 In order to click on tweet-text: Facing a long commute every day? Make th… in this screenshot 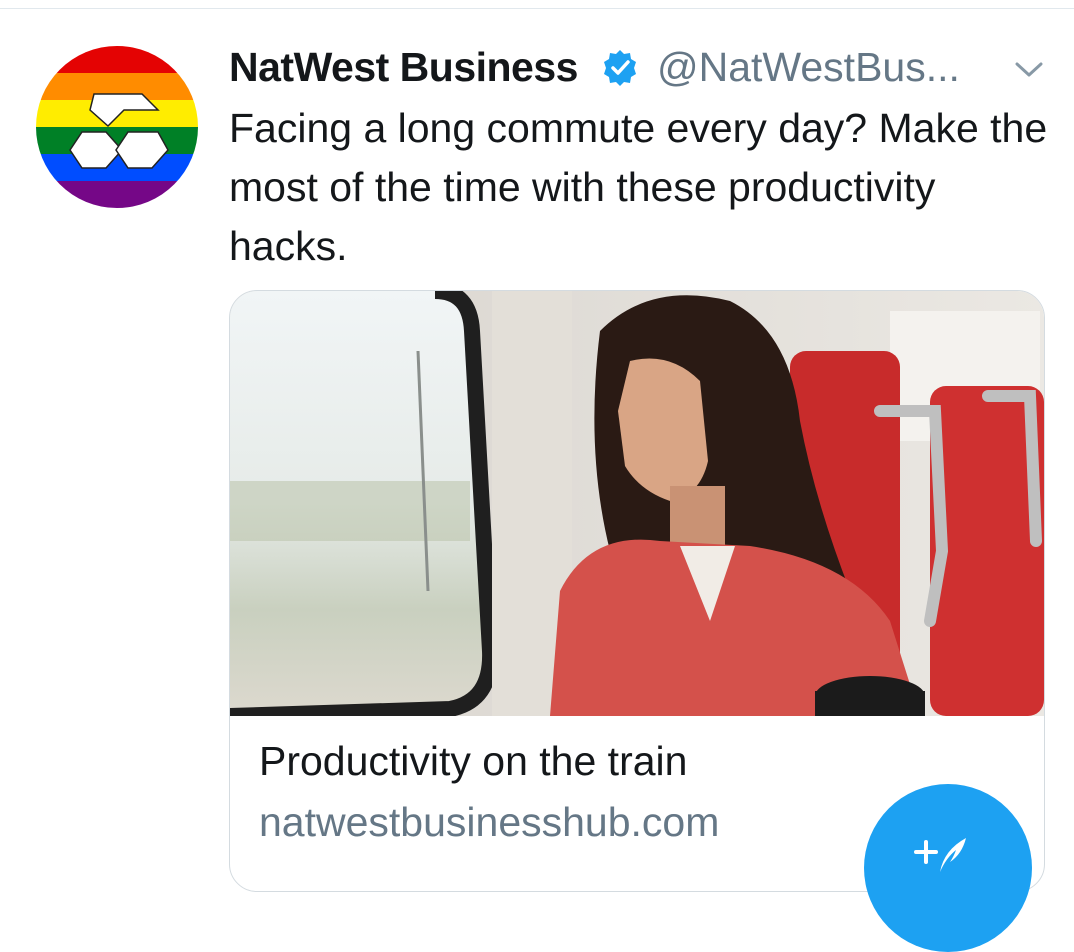, I will do `click(638, 187)`.